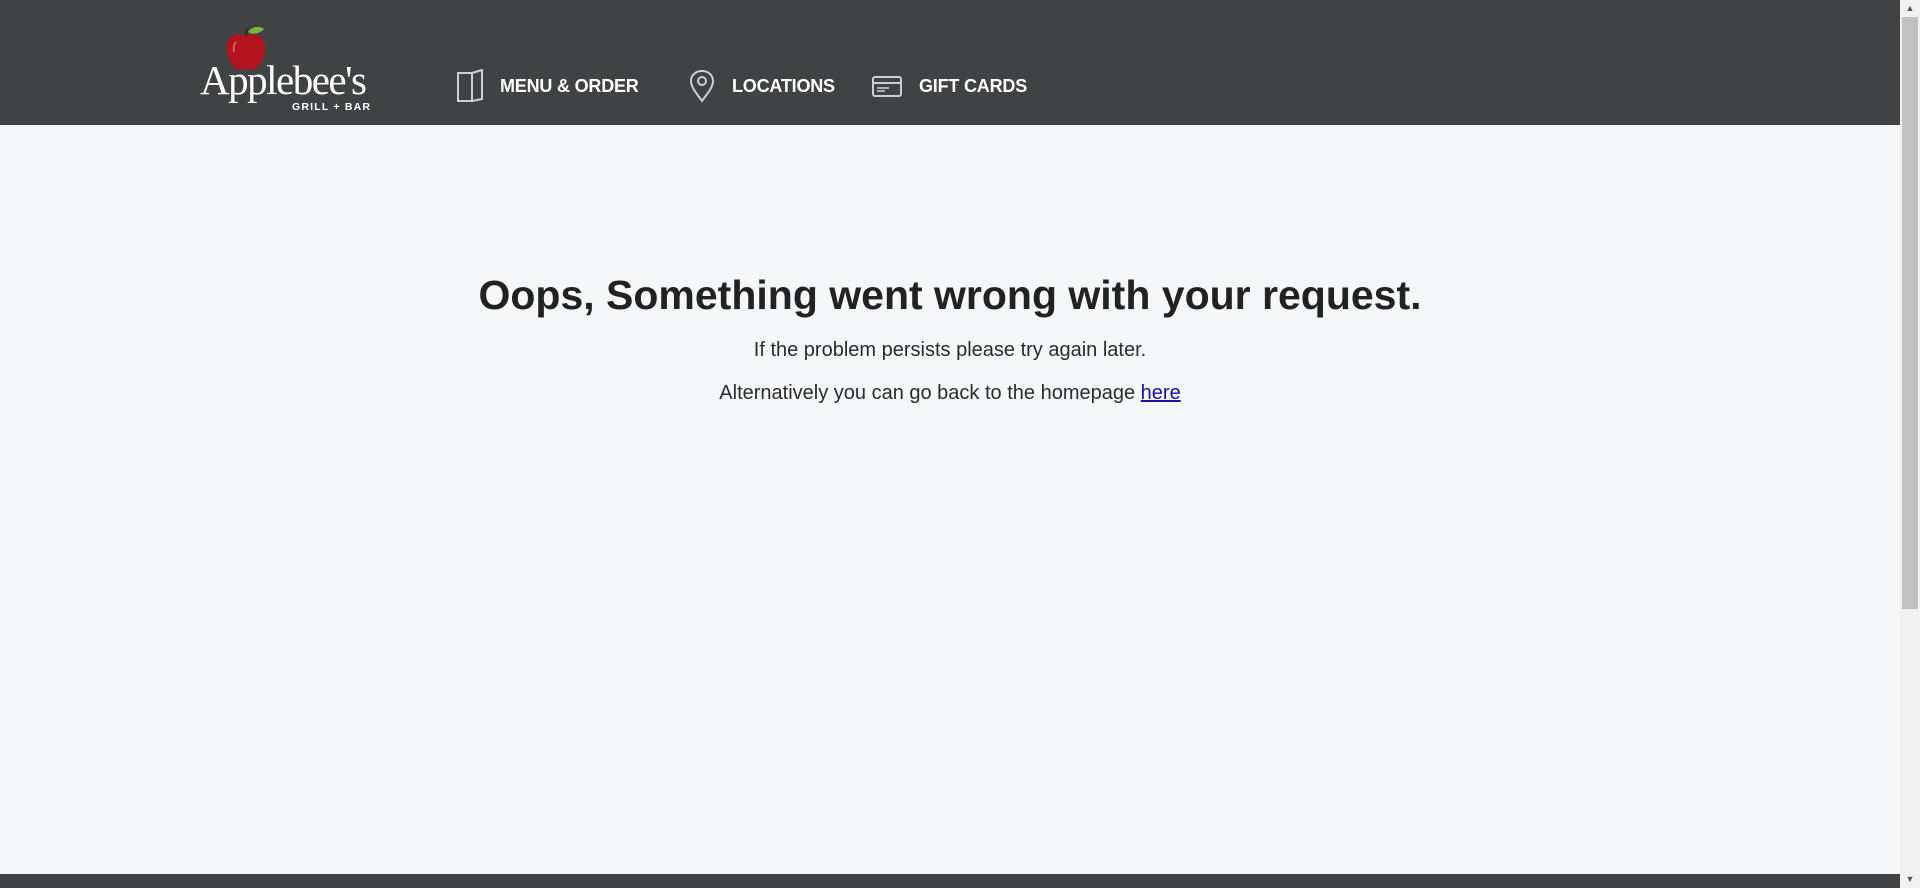 The width and height of the screenshot is (1920, 888). What do you see at coordinates (332, 107) in the screenshot?
I see `logo-tagline: GRILL + BAR` at bounding box center [332, 107].